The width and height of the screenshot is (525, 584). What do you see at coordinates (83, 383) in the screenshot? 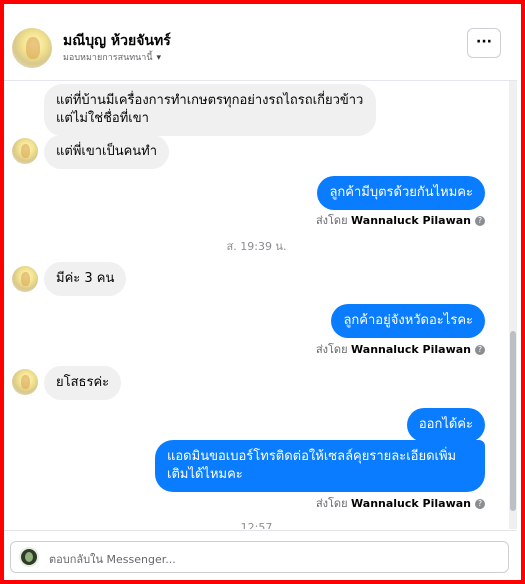
I see `incoming-message: ยโสธรค่ะ` at bounding box center [83, 383].